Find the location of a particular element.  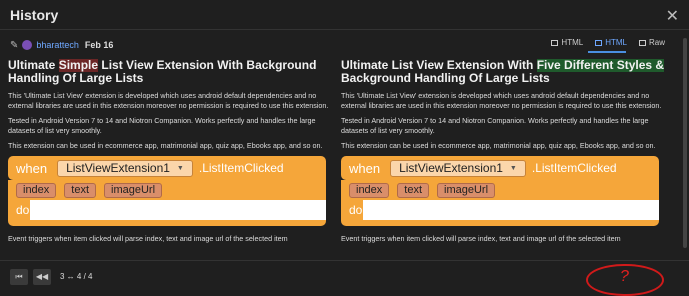

revision-pager: 3 ↔ 4 / 4 is located at coordinates (76, 276).